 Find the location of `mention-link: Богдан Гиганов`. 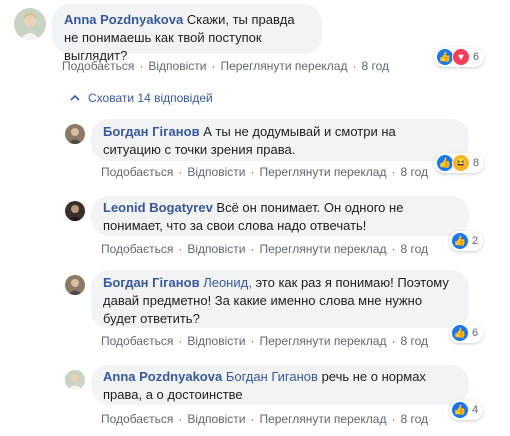

mention-link: Богдан Гиганов is located at coordinates (272, 376).